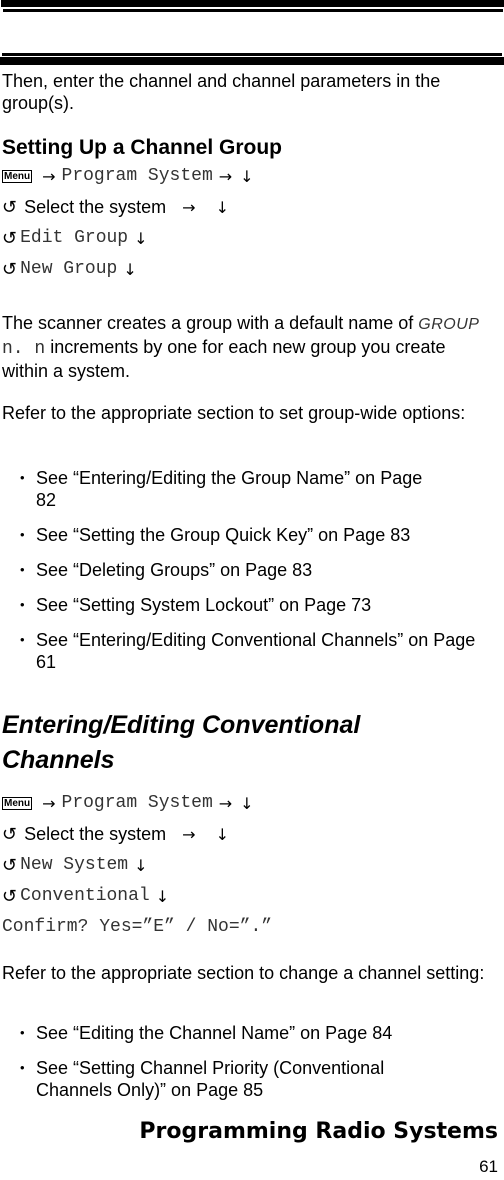  What do you see at coordinates (318, 1131) in the screenshot?
I see `chapter-title: Programming Radio Systems` at bounding box center [318, 1131].